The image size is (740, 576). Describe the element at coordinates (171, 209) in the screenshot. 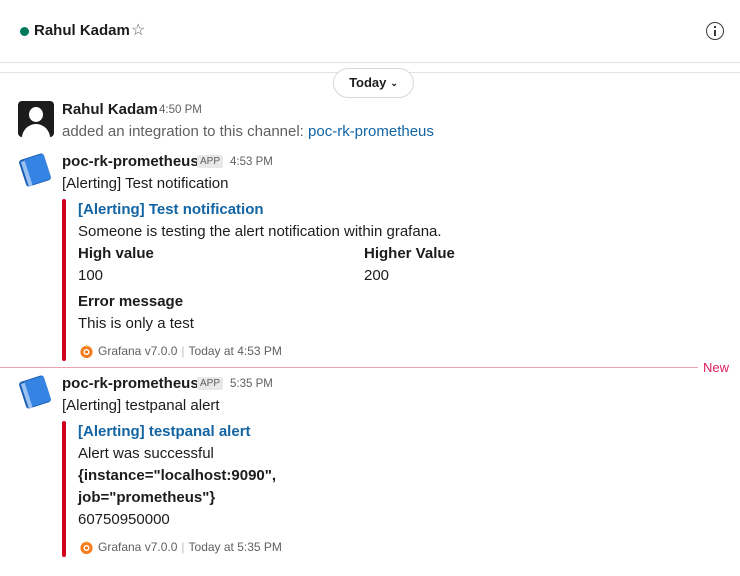

I see `attachment-title: [Alerting] Test notification` at that location.